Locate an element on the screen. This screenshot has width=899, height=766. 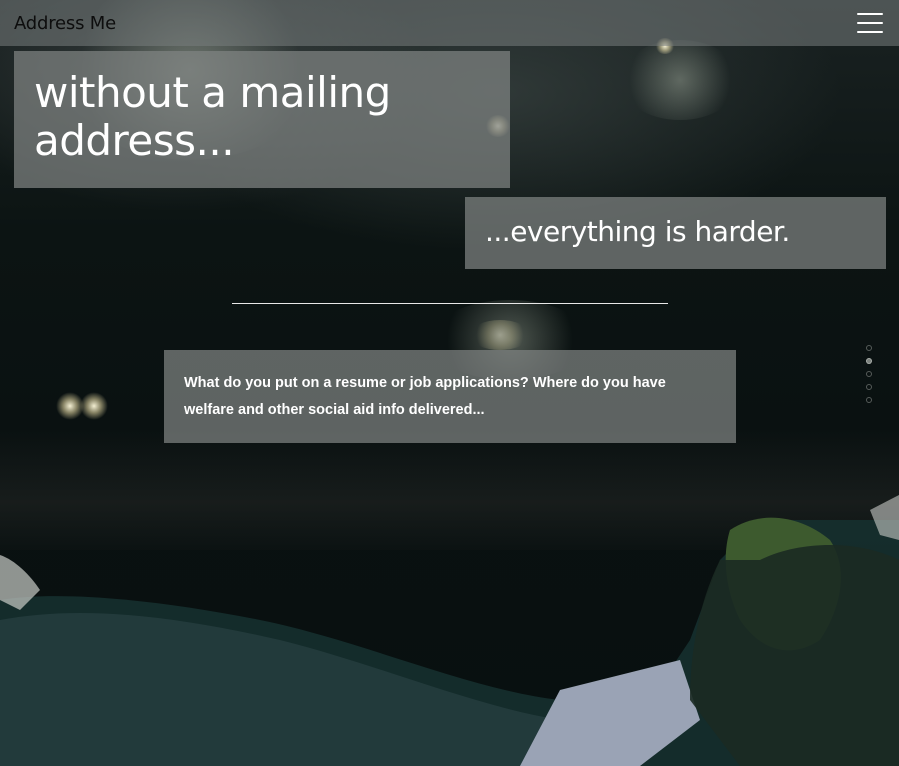
top-navbar: Address Me is located at coordinates (449, 23).